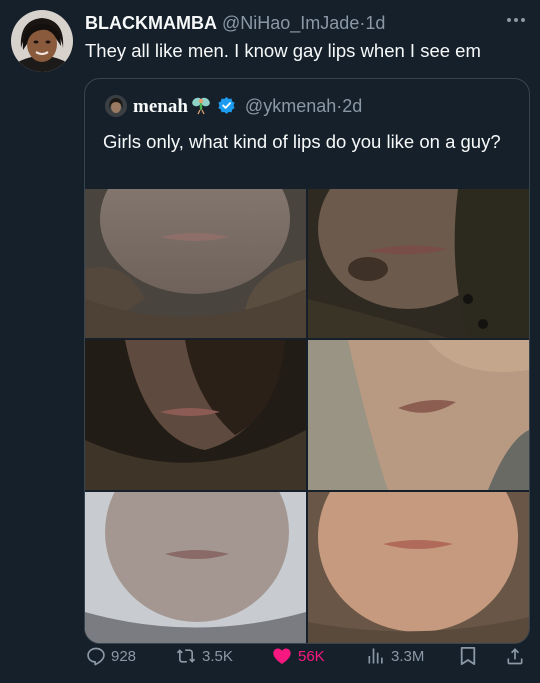  I want to click on like-button: 56K, so click(298, 657).